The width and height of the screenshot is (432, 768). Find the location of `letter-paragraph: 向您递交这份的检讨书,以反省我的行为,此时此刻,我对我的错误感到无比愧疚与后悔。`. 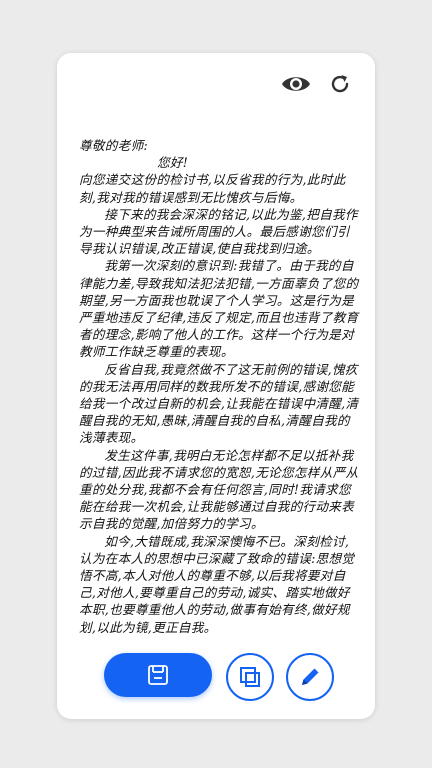

letter-paragraph: 向您递交这份的检讨书,以反省我的行为,此时此刻,我对我的错误感到无比愧疚与后悔。 is located at coordinates (212, 188).